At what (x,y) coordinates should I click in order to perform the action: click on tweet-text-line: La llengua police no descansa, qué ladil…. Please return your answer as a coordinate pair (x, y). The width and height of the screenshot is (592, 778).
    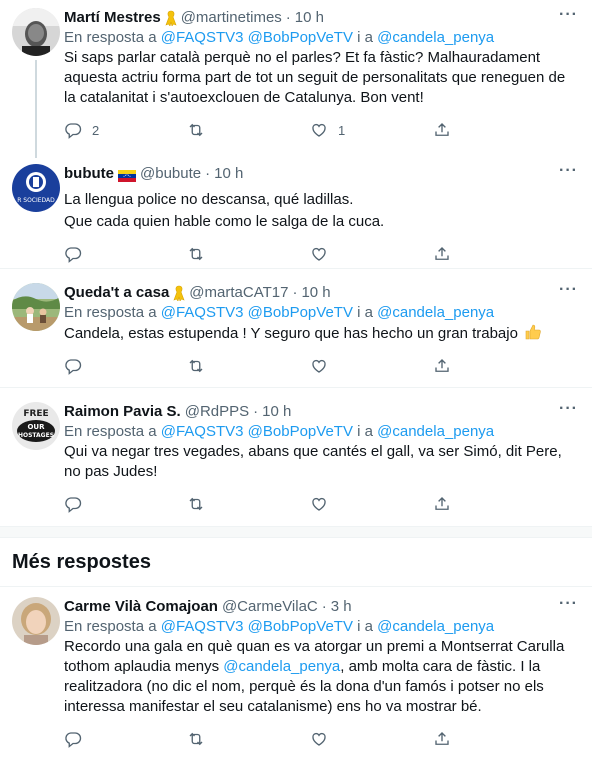
    Looking at the image, I should click on (209, 199).